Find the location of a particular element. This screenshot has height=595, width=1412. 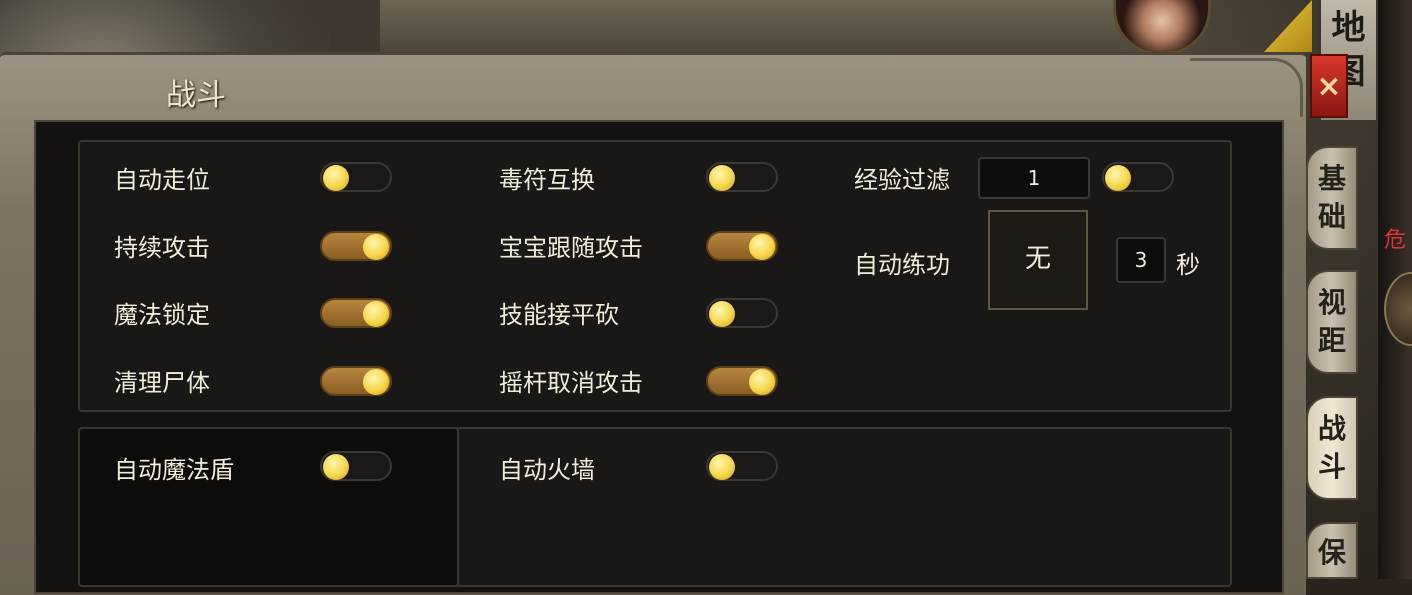

tab-protect-char-1: 保 is located at coordinates (1331, 552).